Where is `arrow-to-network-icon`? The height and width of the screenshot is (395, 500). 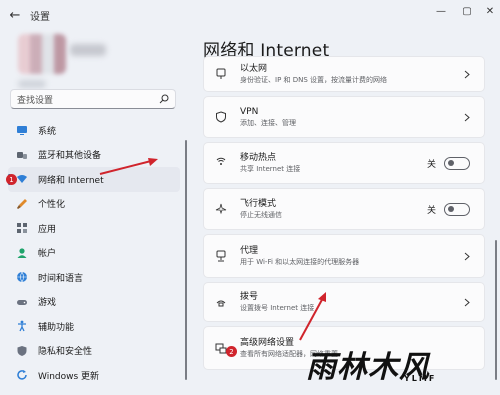 arrow-to-network-icon is located at coordinates (128, 166).